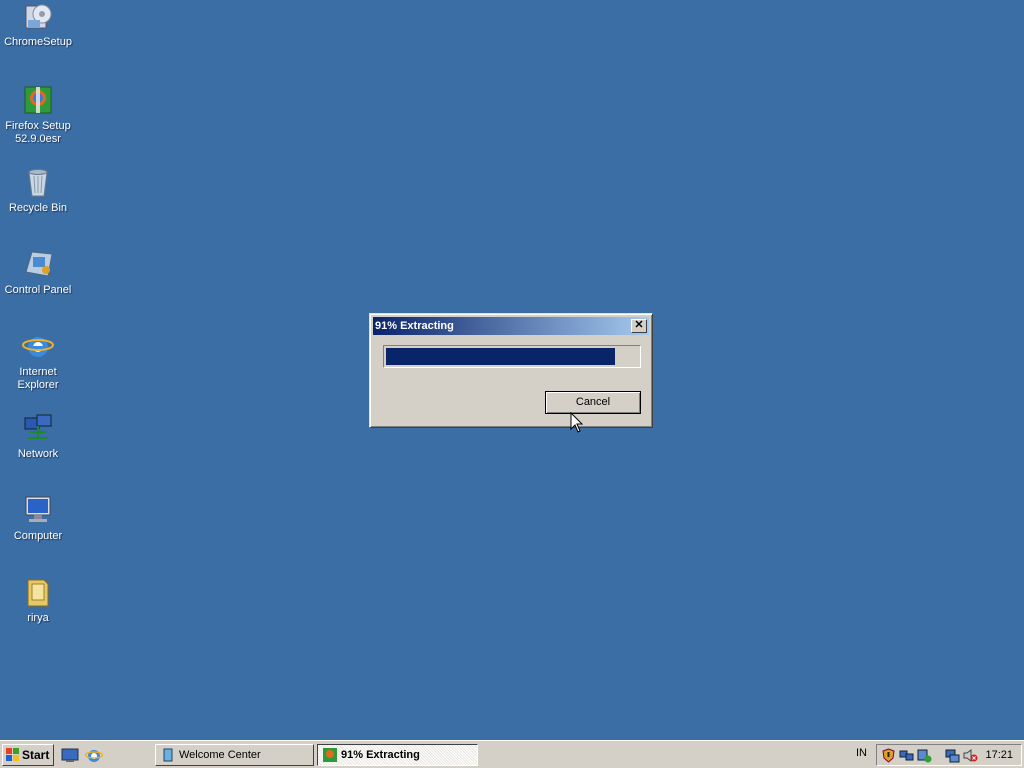  Describe the element at coordinates (94, 755) in the screenshot. I see `internet-explorer-quicklaunch-icon` at that location.